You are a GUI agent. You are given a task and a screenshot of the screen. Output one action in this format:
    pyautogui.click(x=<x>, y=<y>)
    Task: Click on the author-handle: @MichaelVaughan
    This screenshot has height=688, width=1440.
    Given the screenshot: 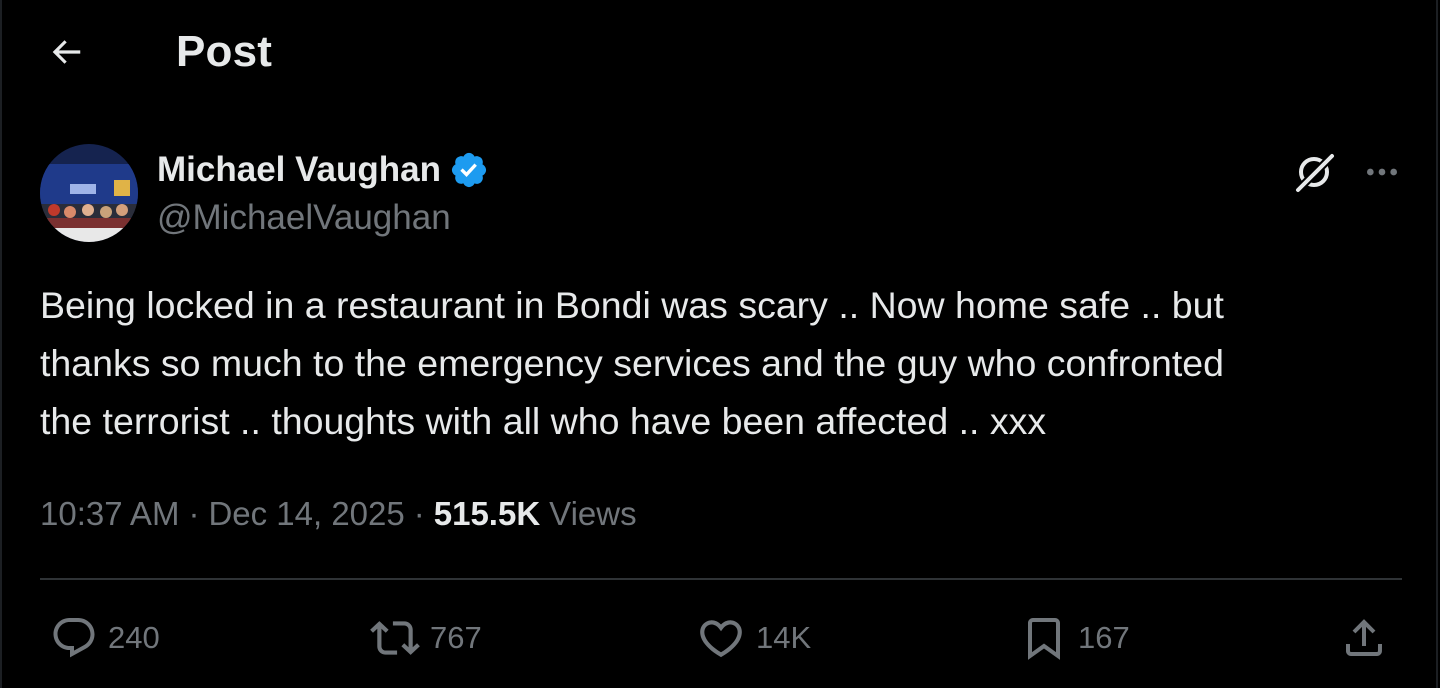 What is the action you would take?
    pyautogui.click(x=304, y=218)
    